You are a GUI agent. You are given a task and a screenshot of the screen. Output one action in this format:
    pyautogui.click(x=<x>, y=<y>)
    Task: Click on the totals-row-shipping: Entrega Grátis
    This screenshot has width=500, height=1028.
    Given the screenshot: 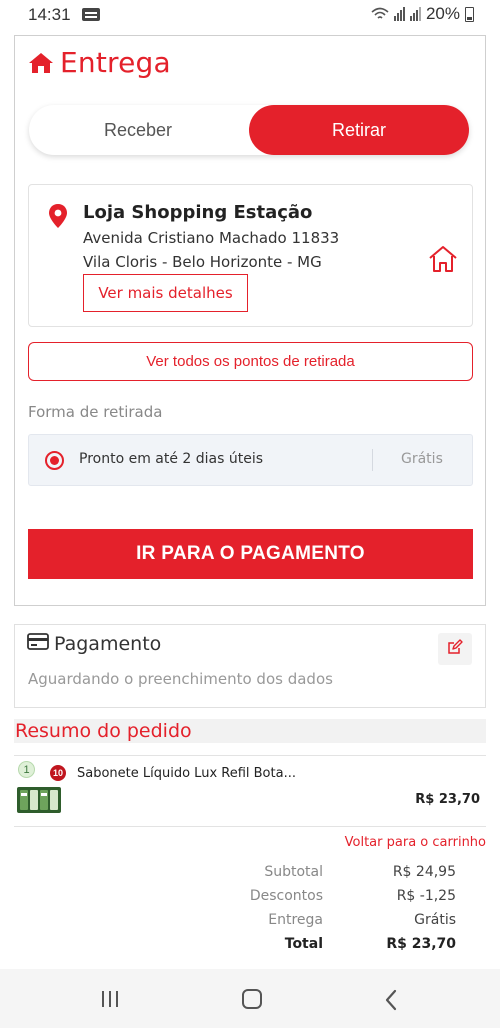 What is the action you would take?
    pyautogui.click(x=250, y=922)
    